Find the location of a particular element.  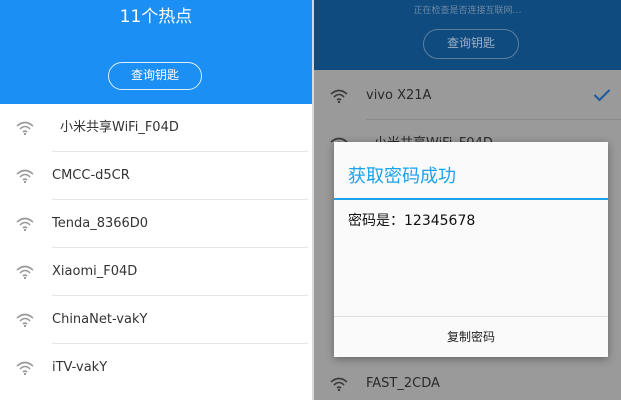

password-message: 密码是：12345678 is located at coordinates (412, 221).